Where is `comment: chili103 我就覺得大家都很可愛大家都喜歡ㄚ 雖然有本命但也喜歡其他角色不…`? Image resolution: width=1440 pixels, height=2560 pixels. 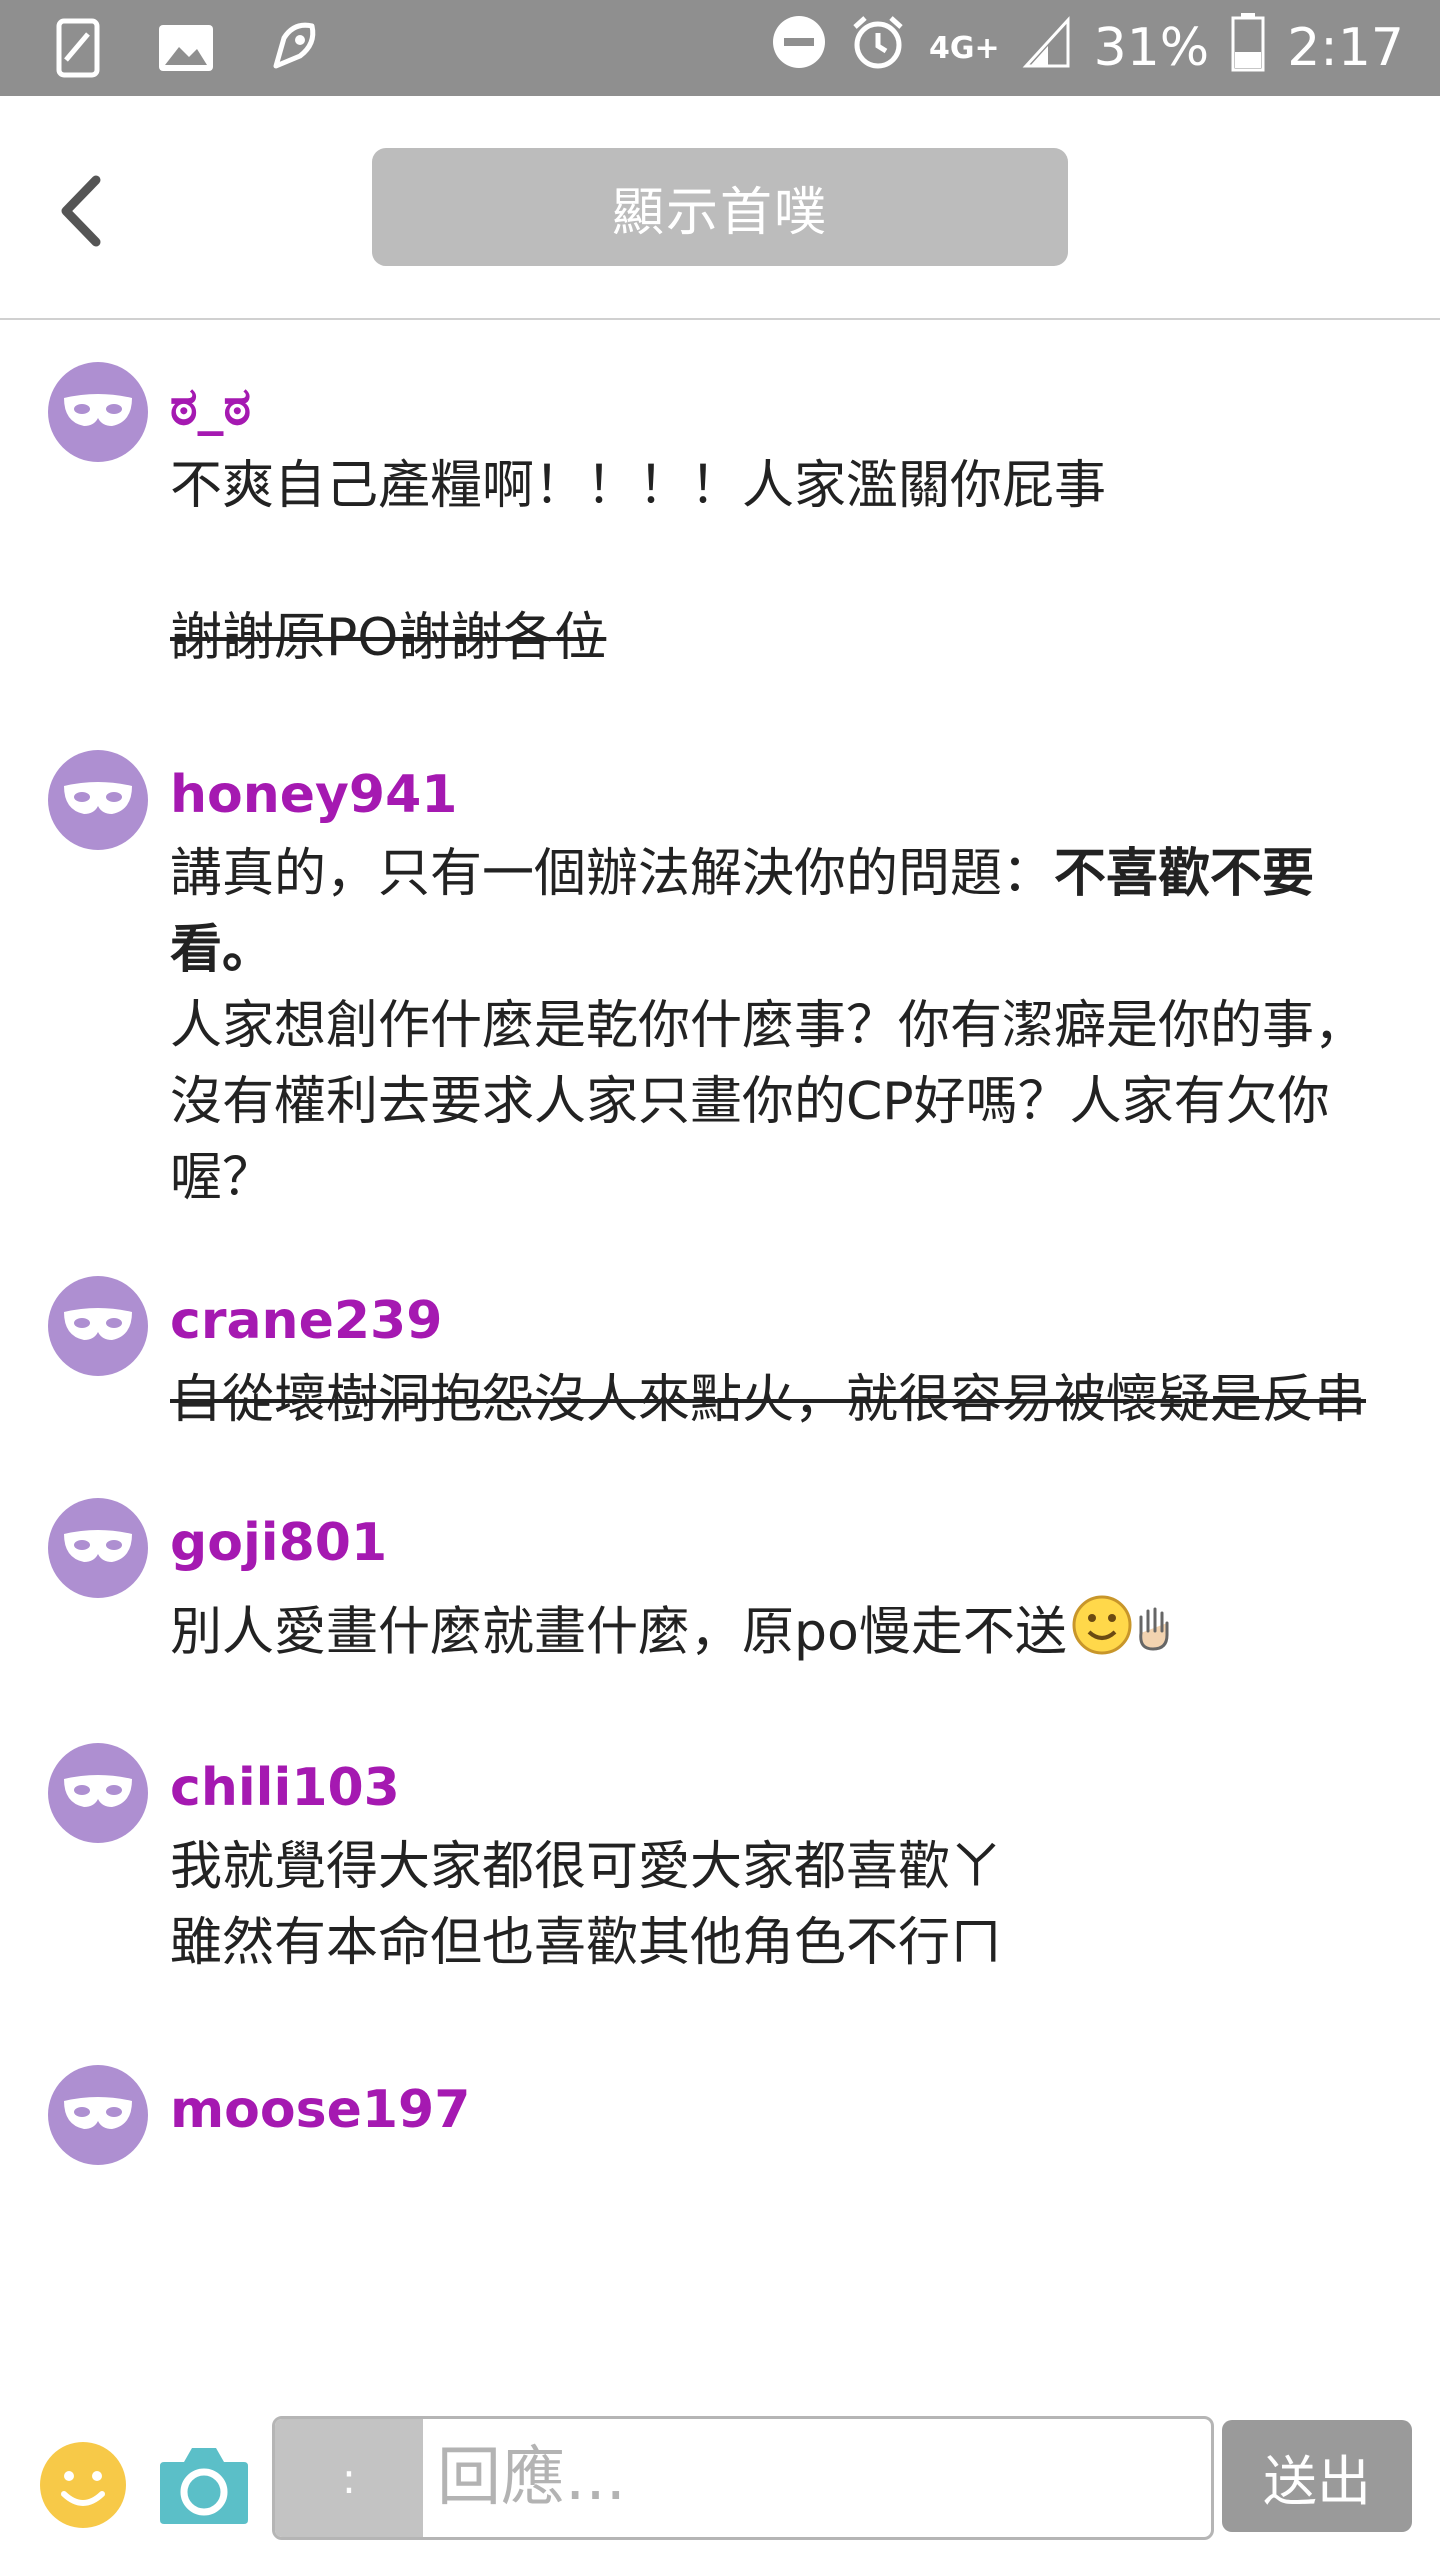
comment: chili103 我就覺得大家都很可愛大家都喜歡ㄚ 雖然有本命但也喜歡其他角色不… is located at coordinates (744, 1862).